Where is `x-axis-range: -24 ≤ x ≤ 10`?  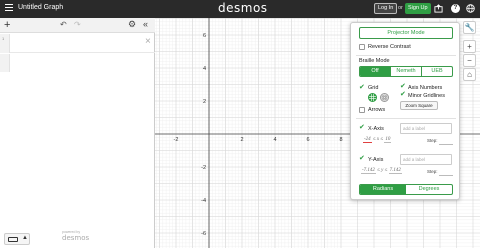
x-axis-range: -24 ≤ x ≤ 10 is located at coordinates (377, 140).